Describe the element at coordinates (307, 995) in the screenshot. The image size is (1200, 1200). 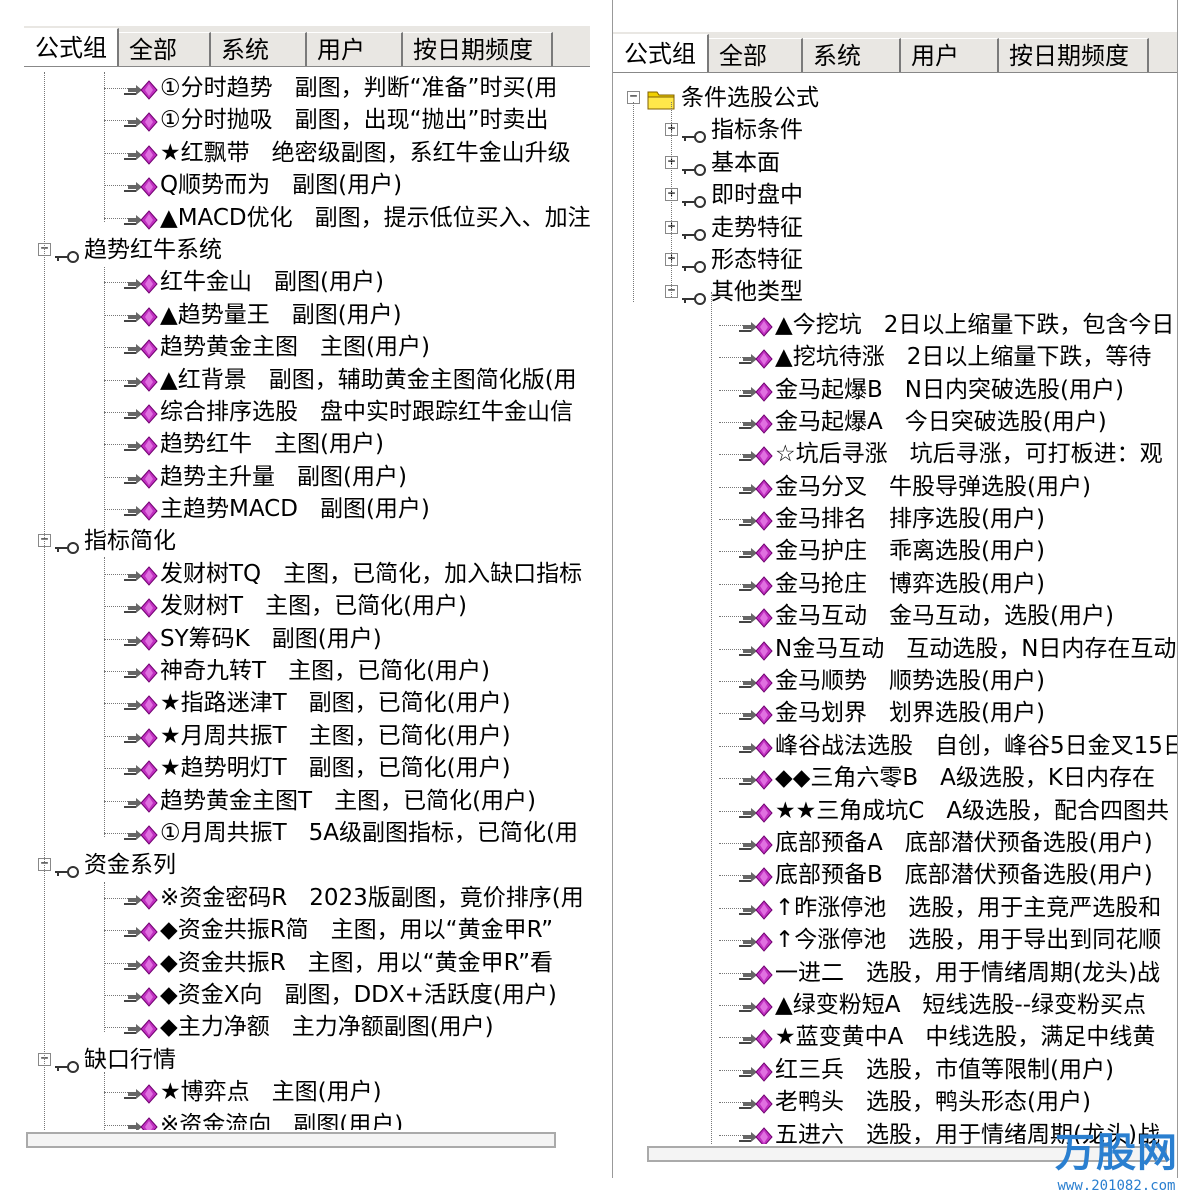
I see `tree-formula-item: ◆资金X向 副图，DDX+活跃度(用户)` at that location.